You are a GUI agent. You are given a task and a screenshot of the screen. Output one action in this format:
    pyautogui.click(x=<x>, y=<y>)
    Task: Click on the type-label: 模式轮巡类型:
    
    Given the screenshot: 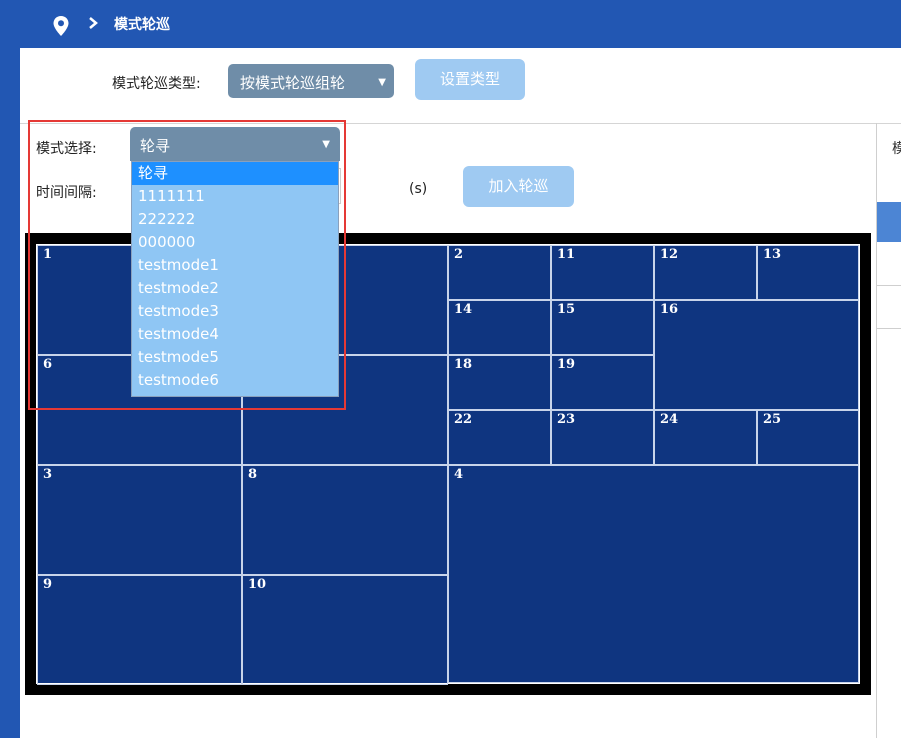 What is the action you would take?
    pyautogui.click(x=156, y=84)
    